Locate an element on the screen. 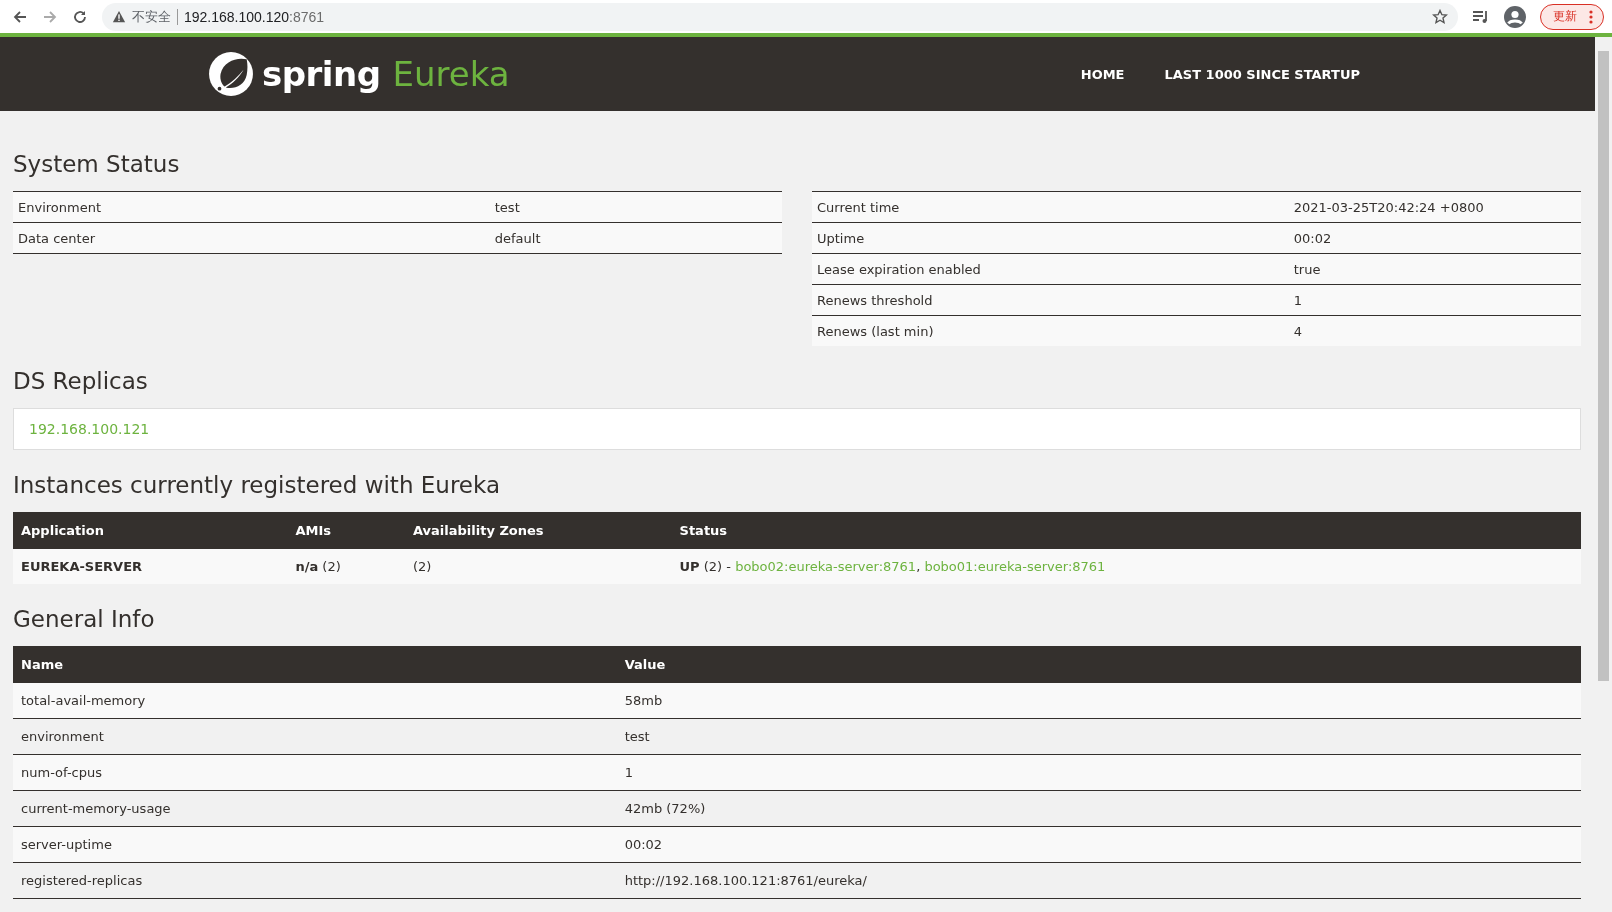 The height and width of the screenshot is (912, 1612). table-cell: 58mb is located at coordinates (1098, 701).